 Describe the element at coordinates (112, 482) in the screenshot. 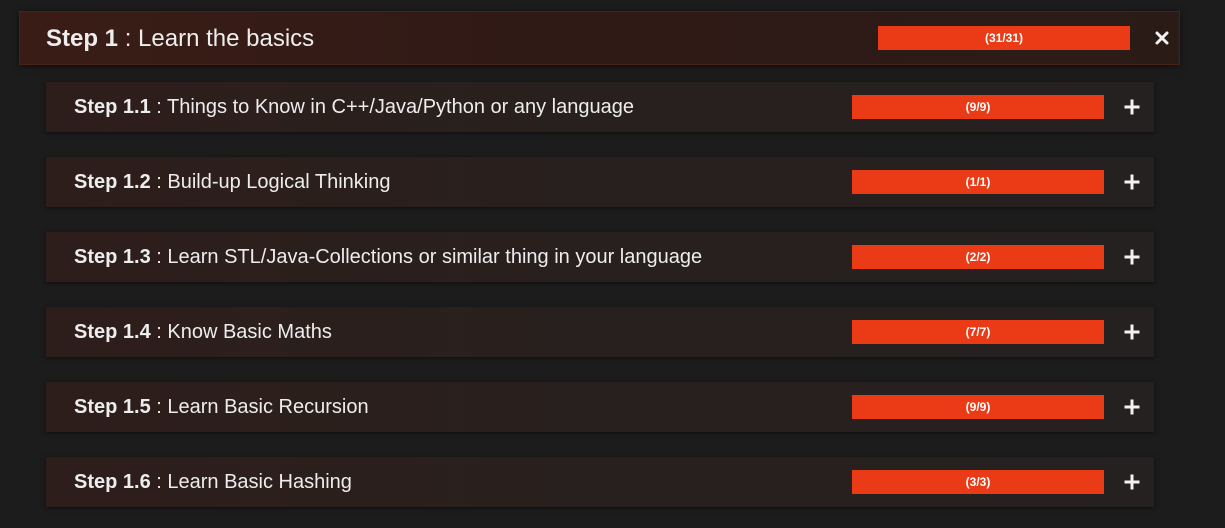

I see `step-label: Step 1.6` at that location.